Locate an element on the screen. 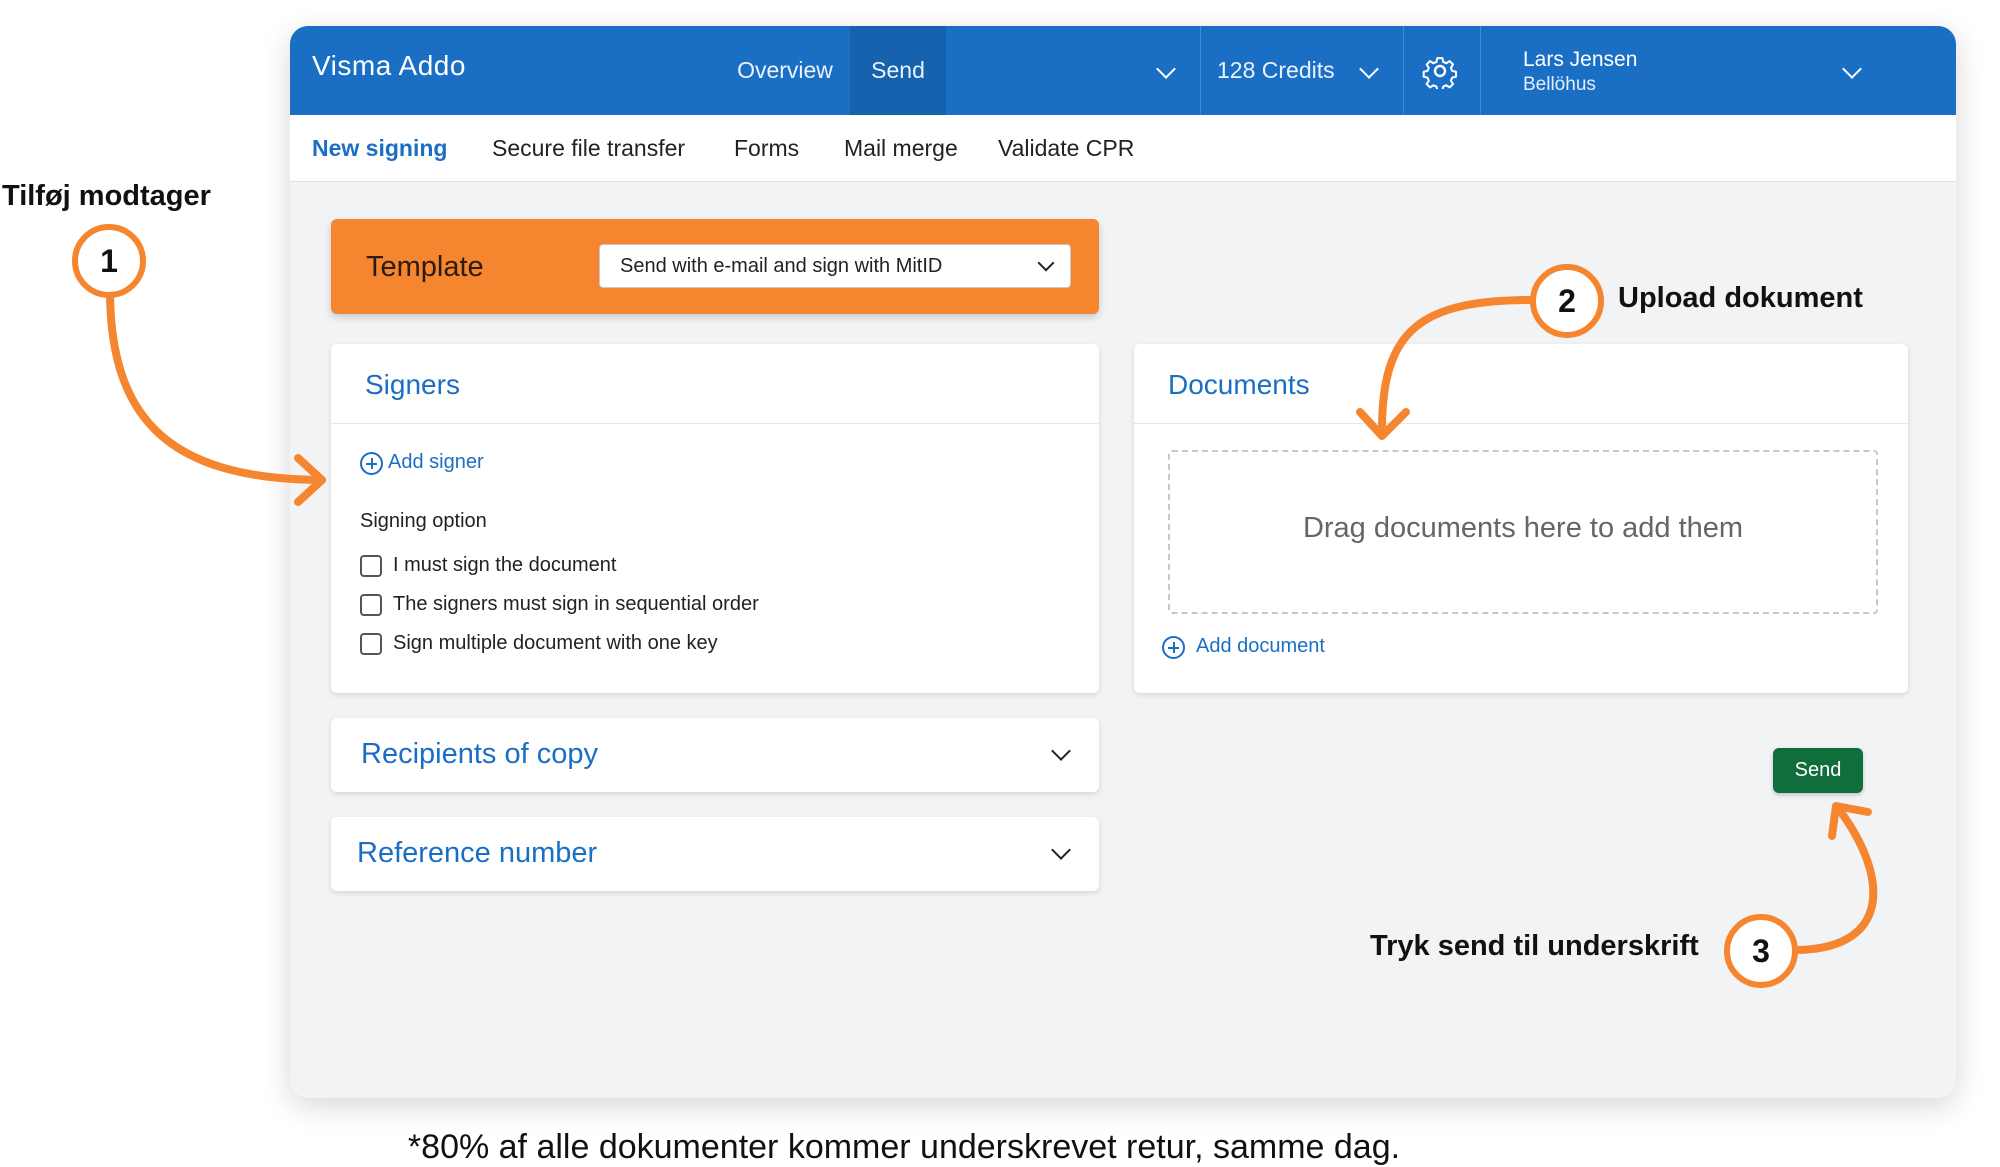  user-name: Lars Jensen is located at coordinates (1580, 60).